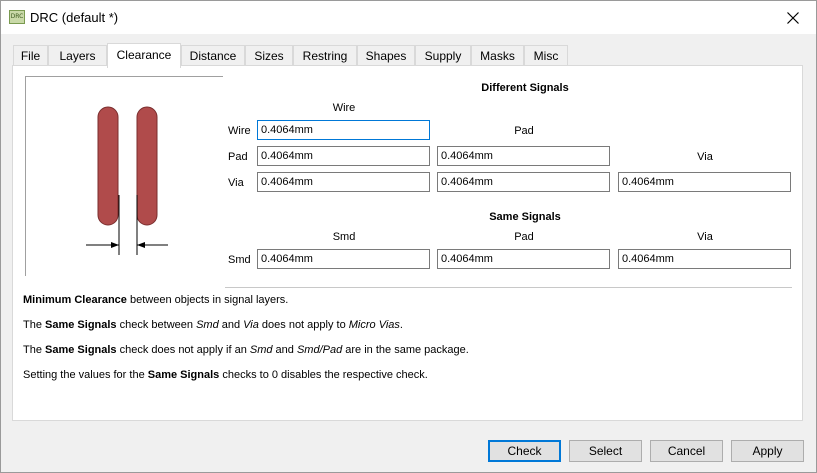 Image resolution: width=817 pixels, height=473 pixels. I want to click on tab-sizes: Sizes, so click(269, 56).